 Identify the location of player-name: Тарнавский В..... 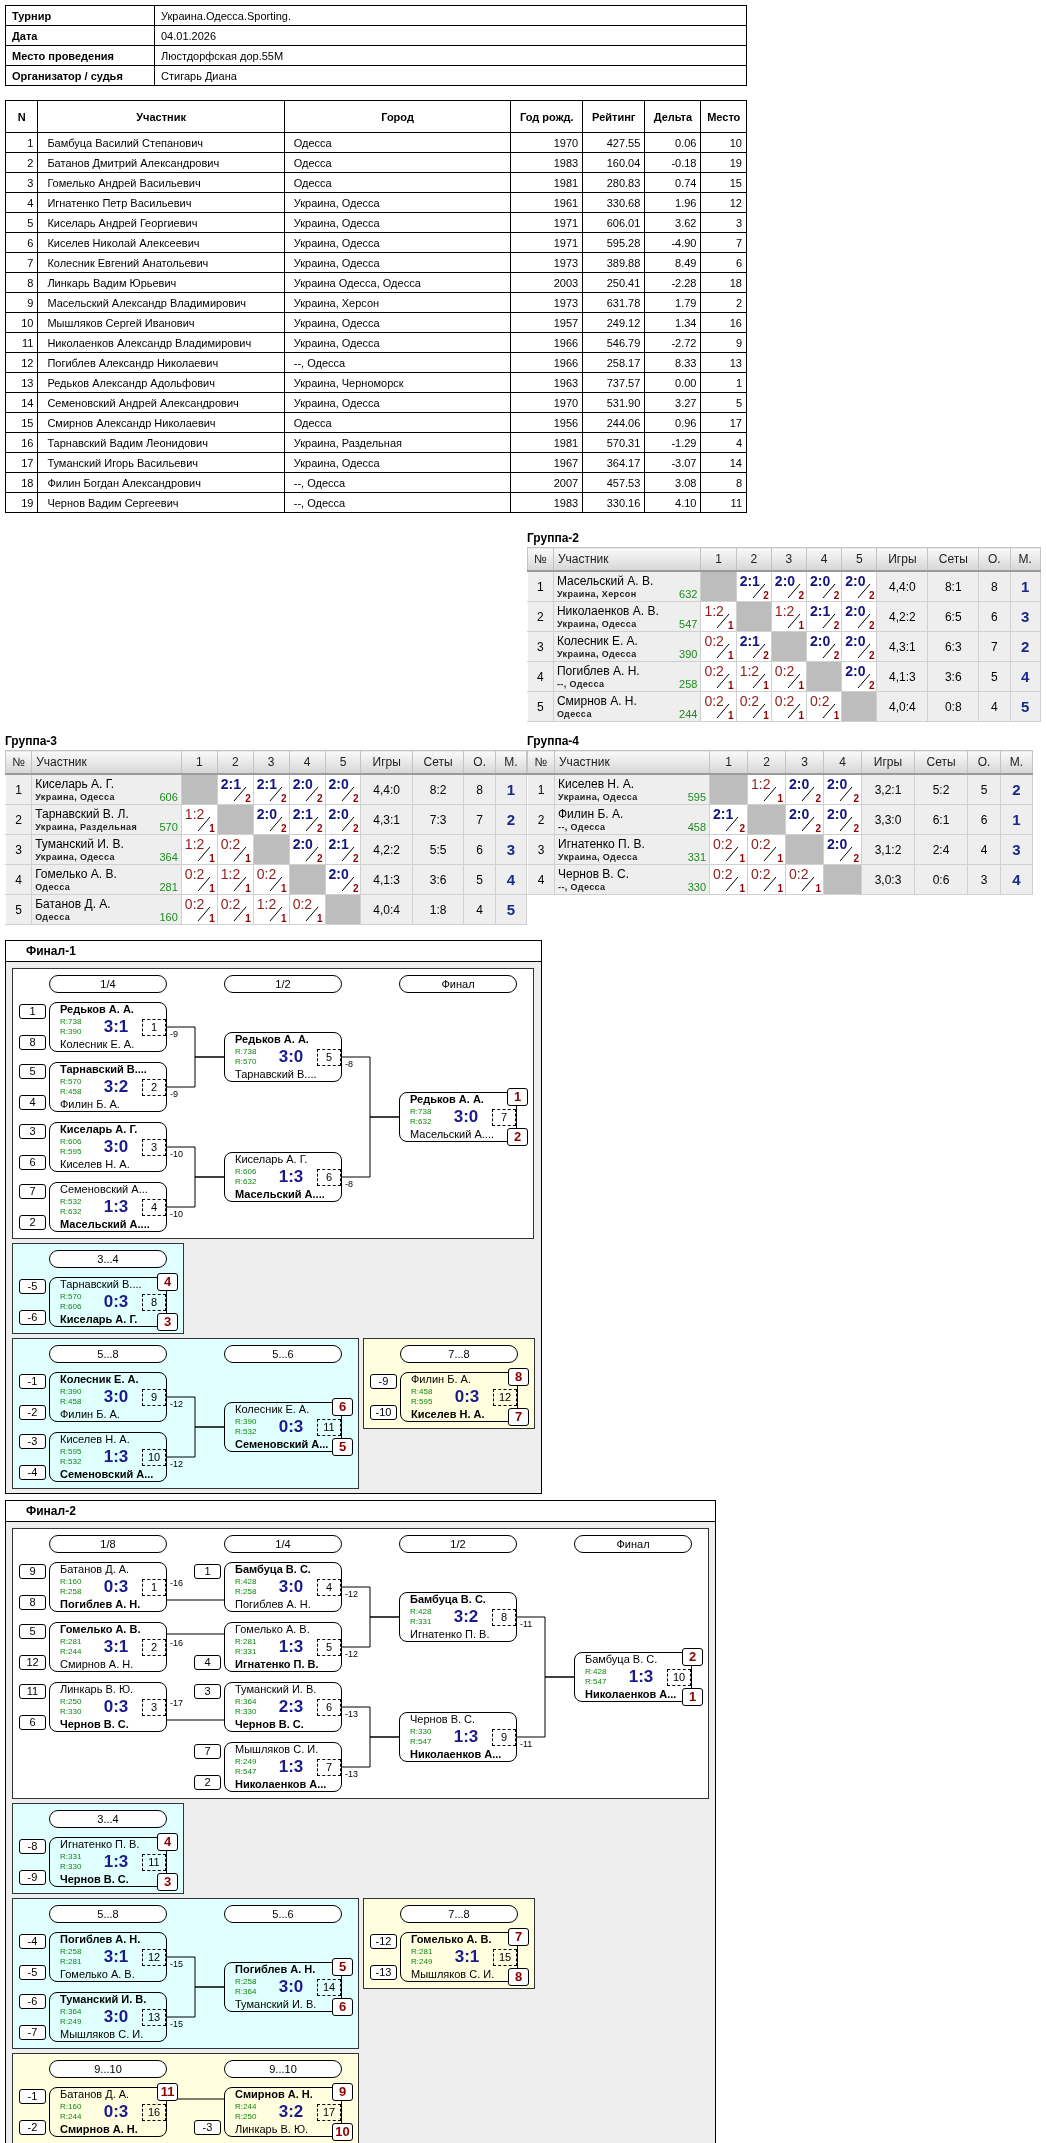
(101, 1284).